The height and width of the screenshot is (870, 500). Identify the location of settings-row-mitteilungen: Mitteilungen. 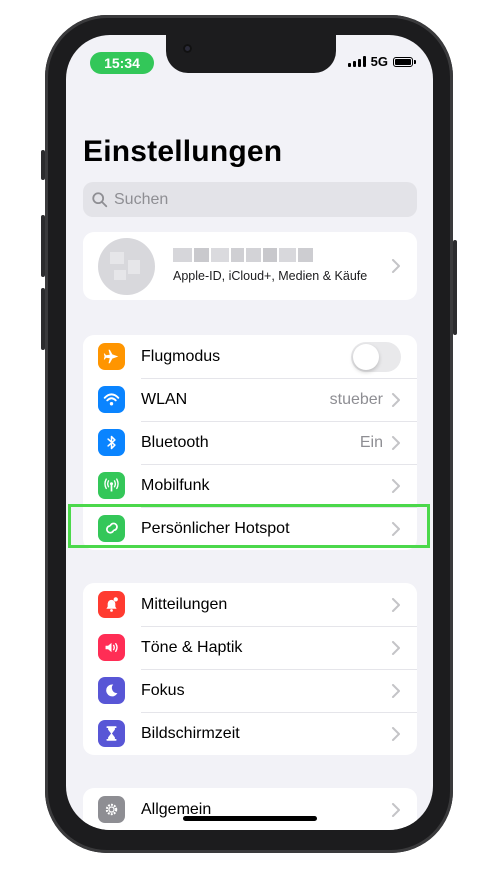
(250, 604).